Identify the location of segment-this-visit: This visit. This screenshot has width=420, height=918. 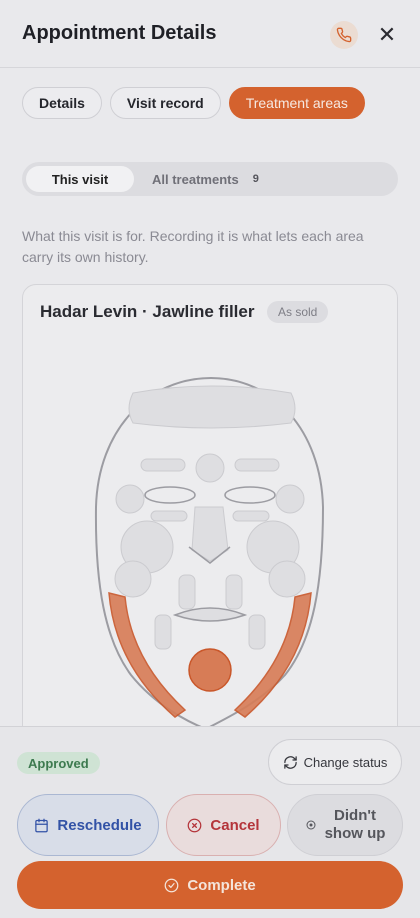
(80, 179).